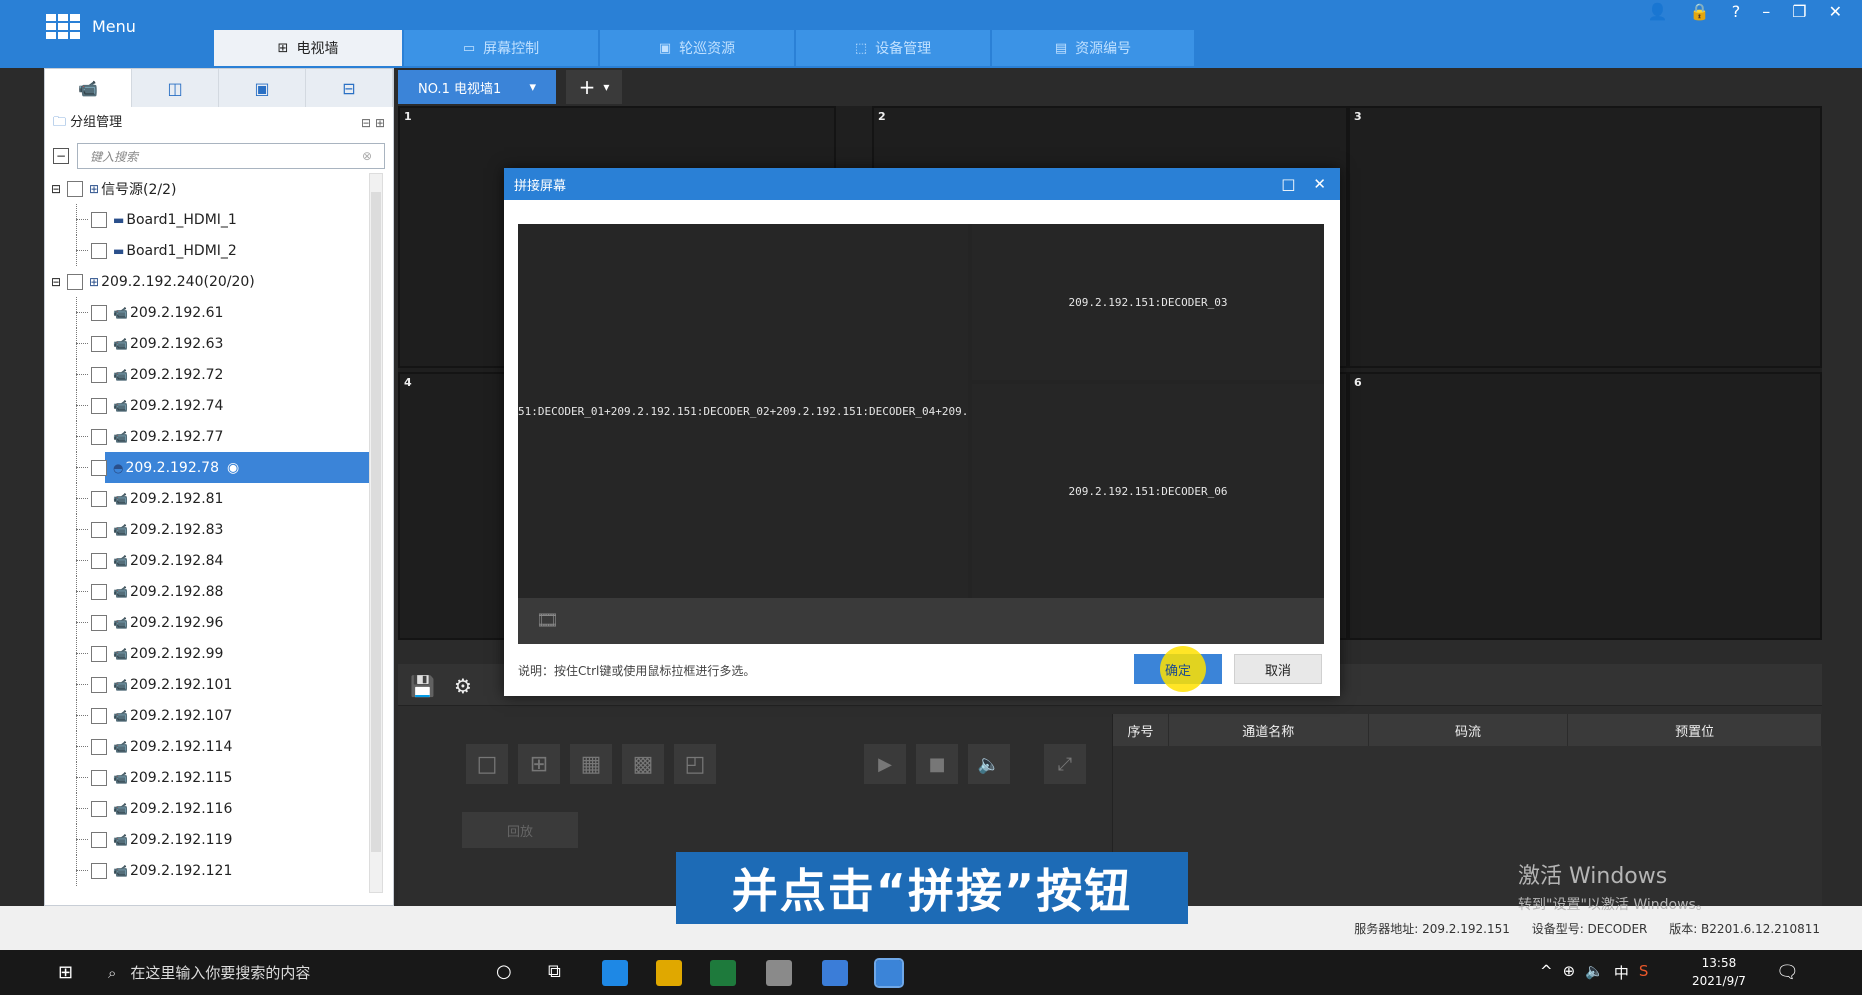  What do you see at coordinates (1736, 11) in the screenshot?
I see `help-icon: ?` at bounding box center [1736, 11].